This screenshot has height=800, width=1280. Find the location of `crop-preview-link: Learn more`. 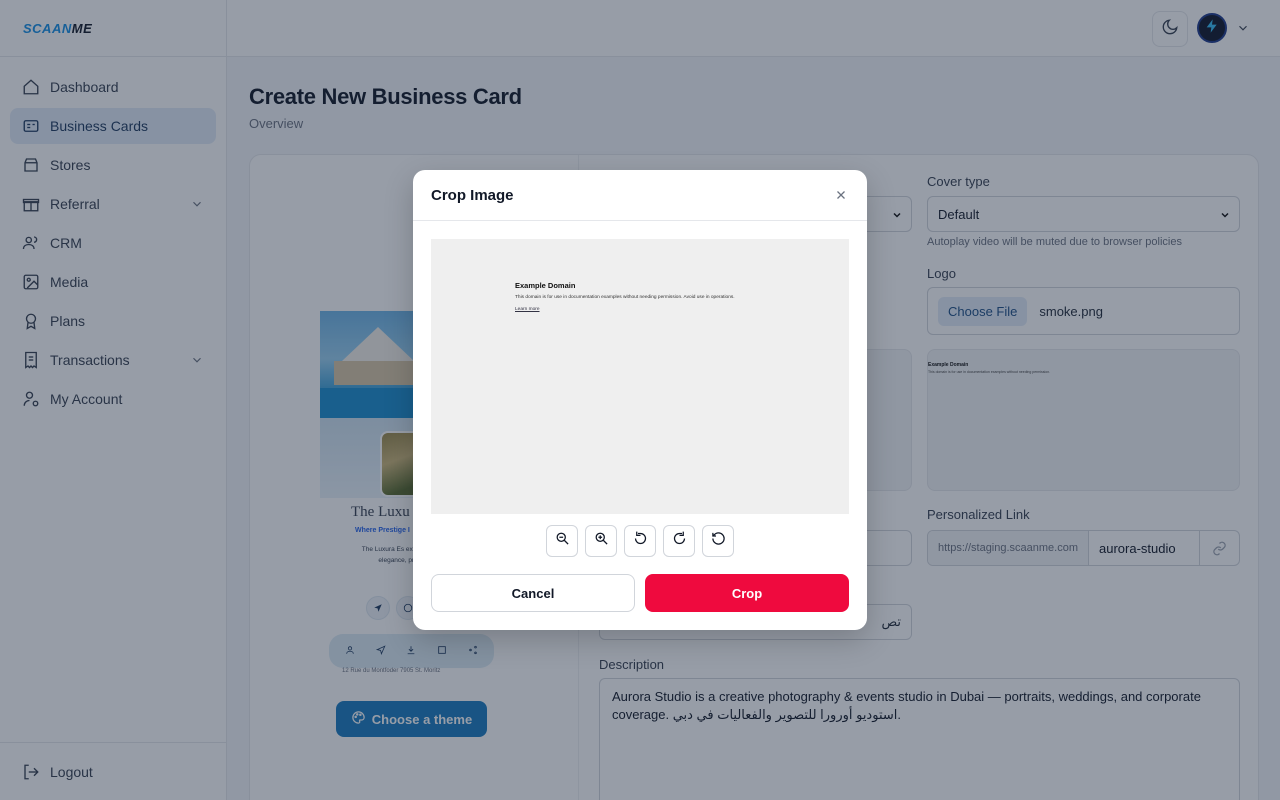

crop-preview-link: Learn more is located at coordinates (527, 309).